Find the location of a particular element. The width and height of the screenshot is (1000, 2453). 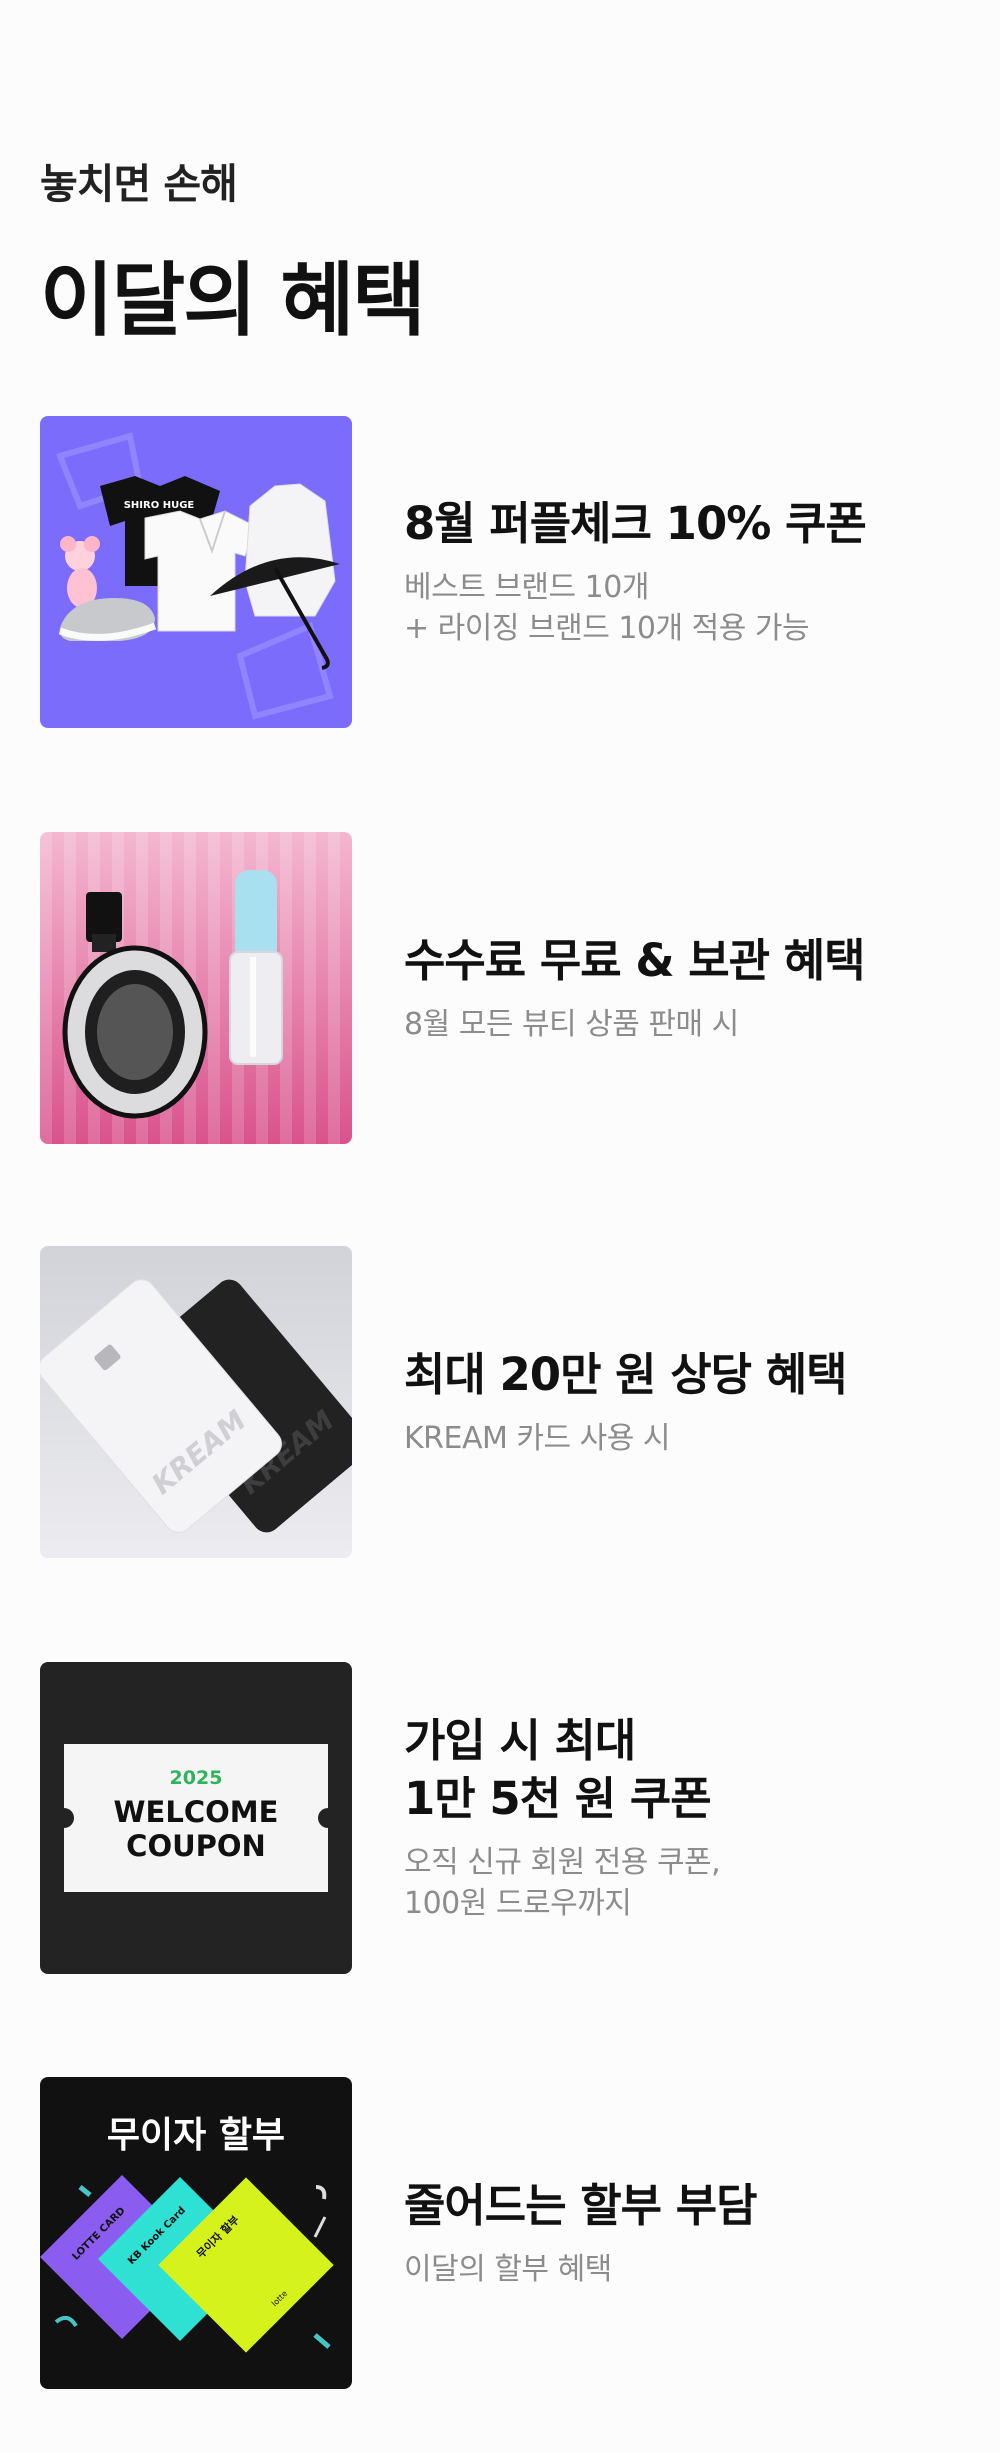

benefit-title: 수수료 무료 & 보관 혜택 is located at coordinates (635, 960).